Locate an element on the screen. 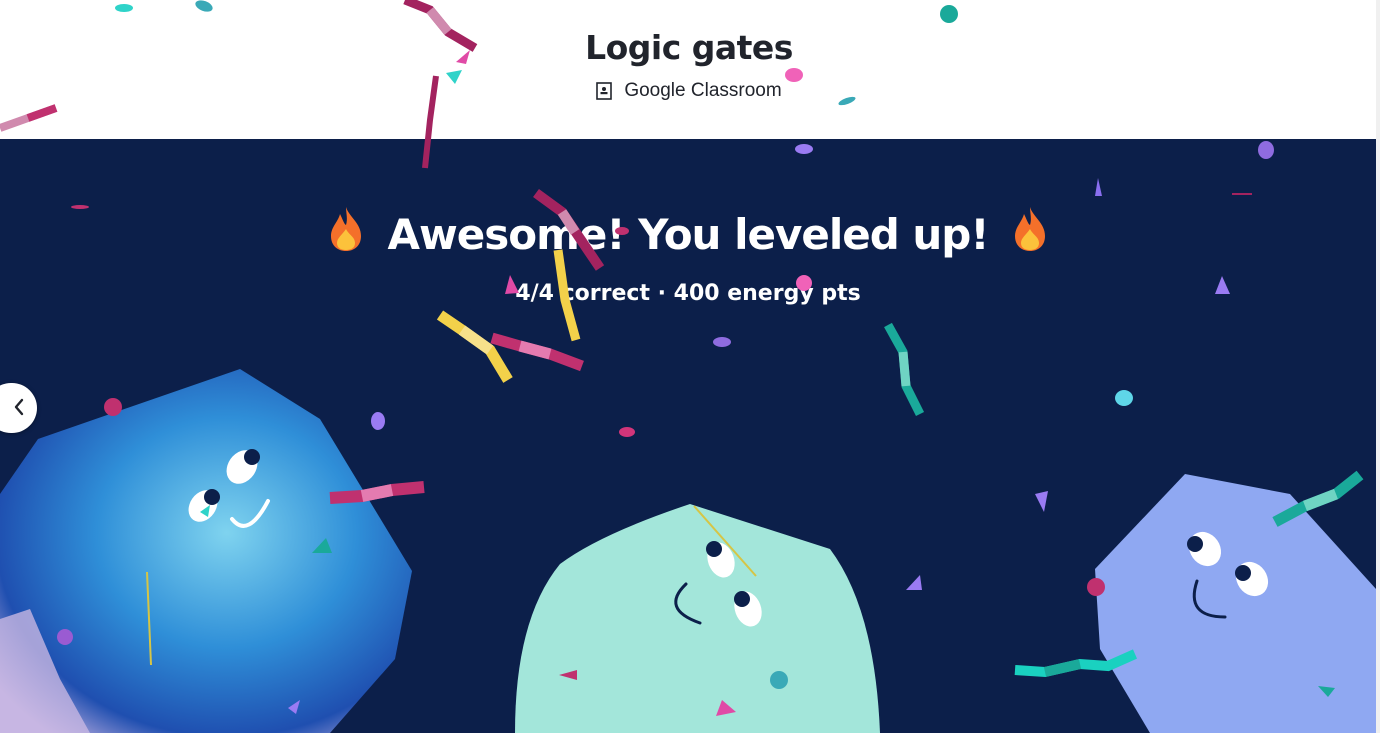 The image size is (1380, 733). score-summary: 4/4 correct · 400 energy pts is located at coordinates (688, 293).